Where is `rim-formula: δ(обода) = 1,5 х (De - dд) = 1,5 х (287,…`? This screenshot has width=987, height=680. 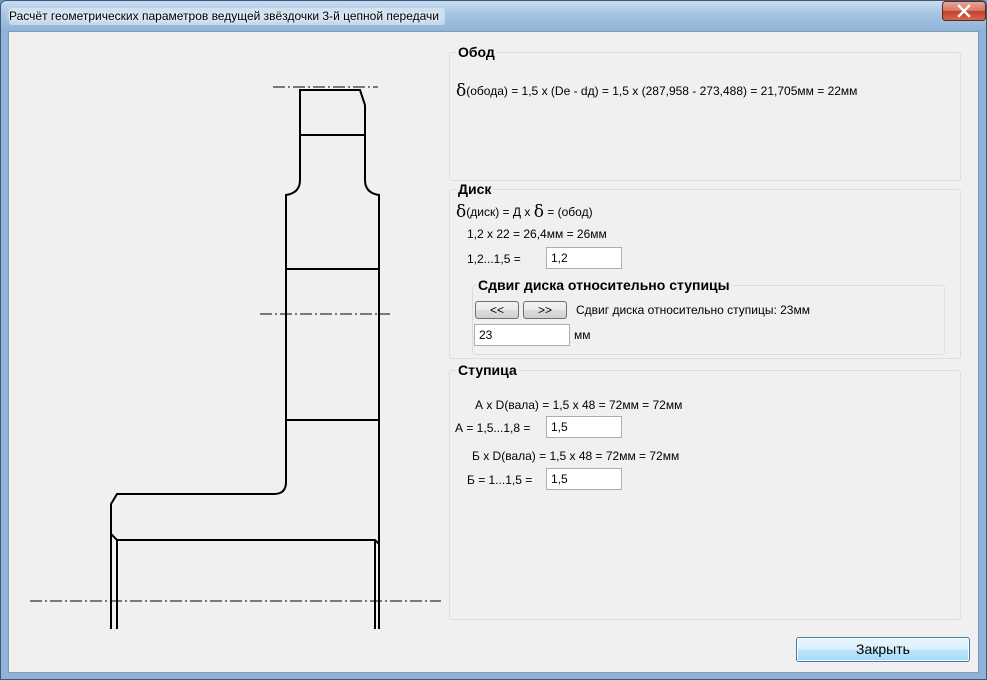
rim-formula: δ(обода) = 1,5 х (De - dд) = 1,5 х (287,… is located at coordinates (656, 91).